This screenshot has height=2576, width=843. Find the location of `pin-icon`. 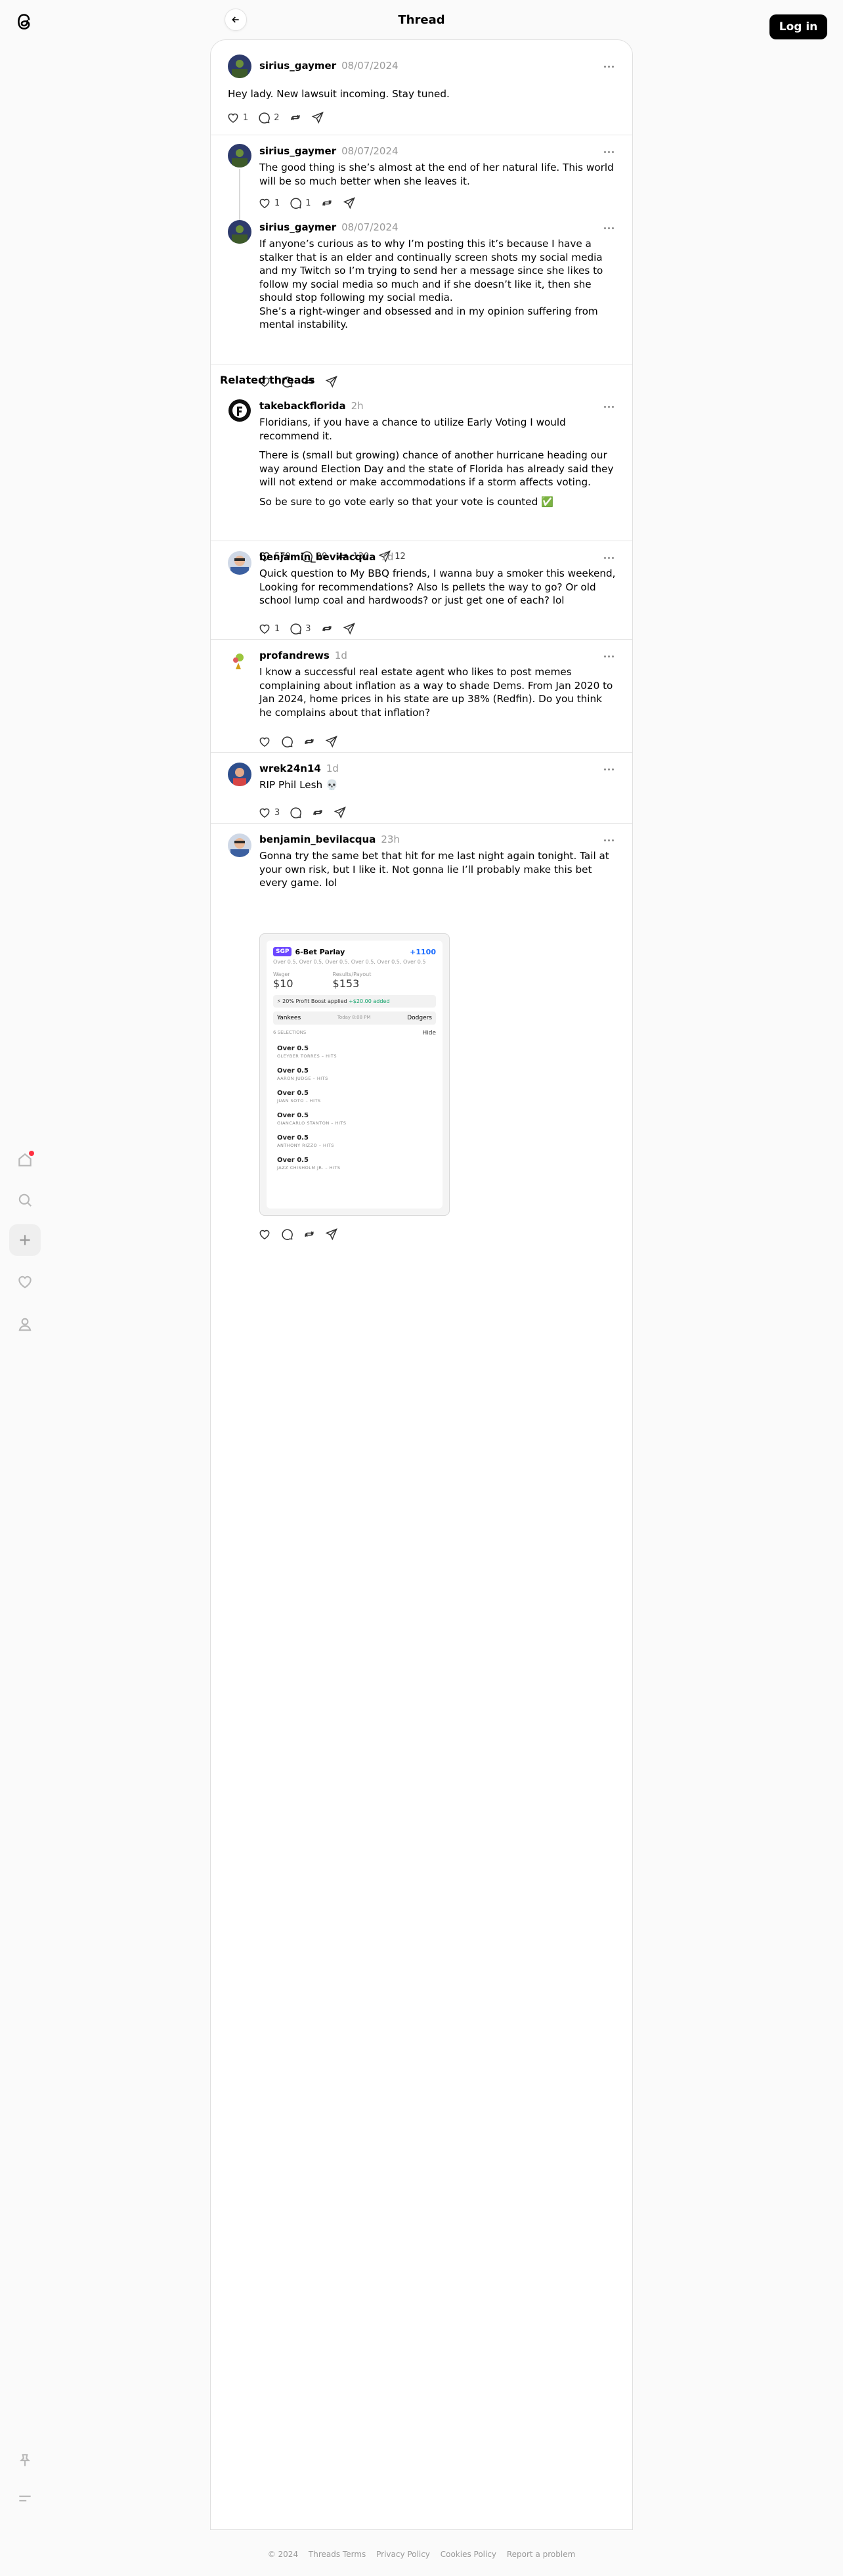

pin-icon is located at coordinates (25, 2460).